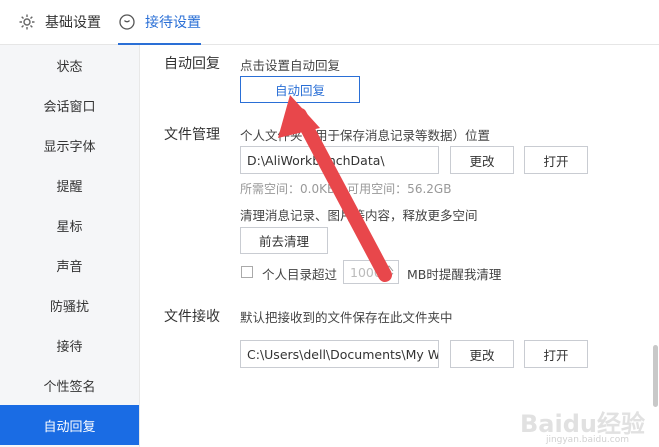 This screenshot has height=447, width=659. I want to click on annotation-arrow, so click(335, 188).